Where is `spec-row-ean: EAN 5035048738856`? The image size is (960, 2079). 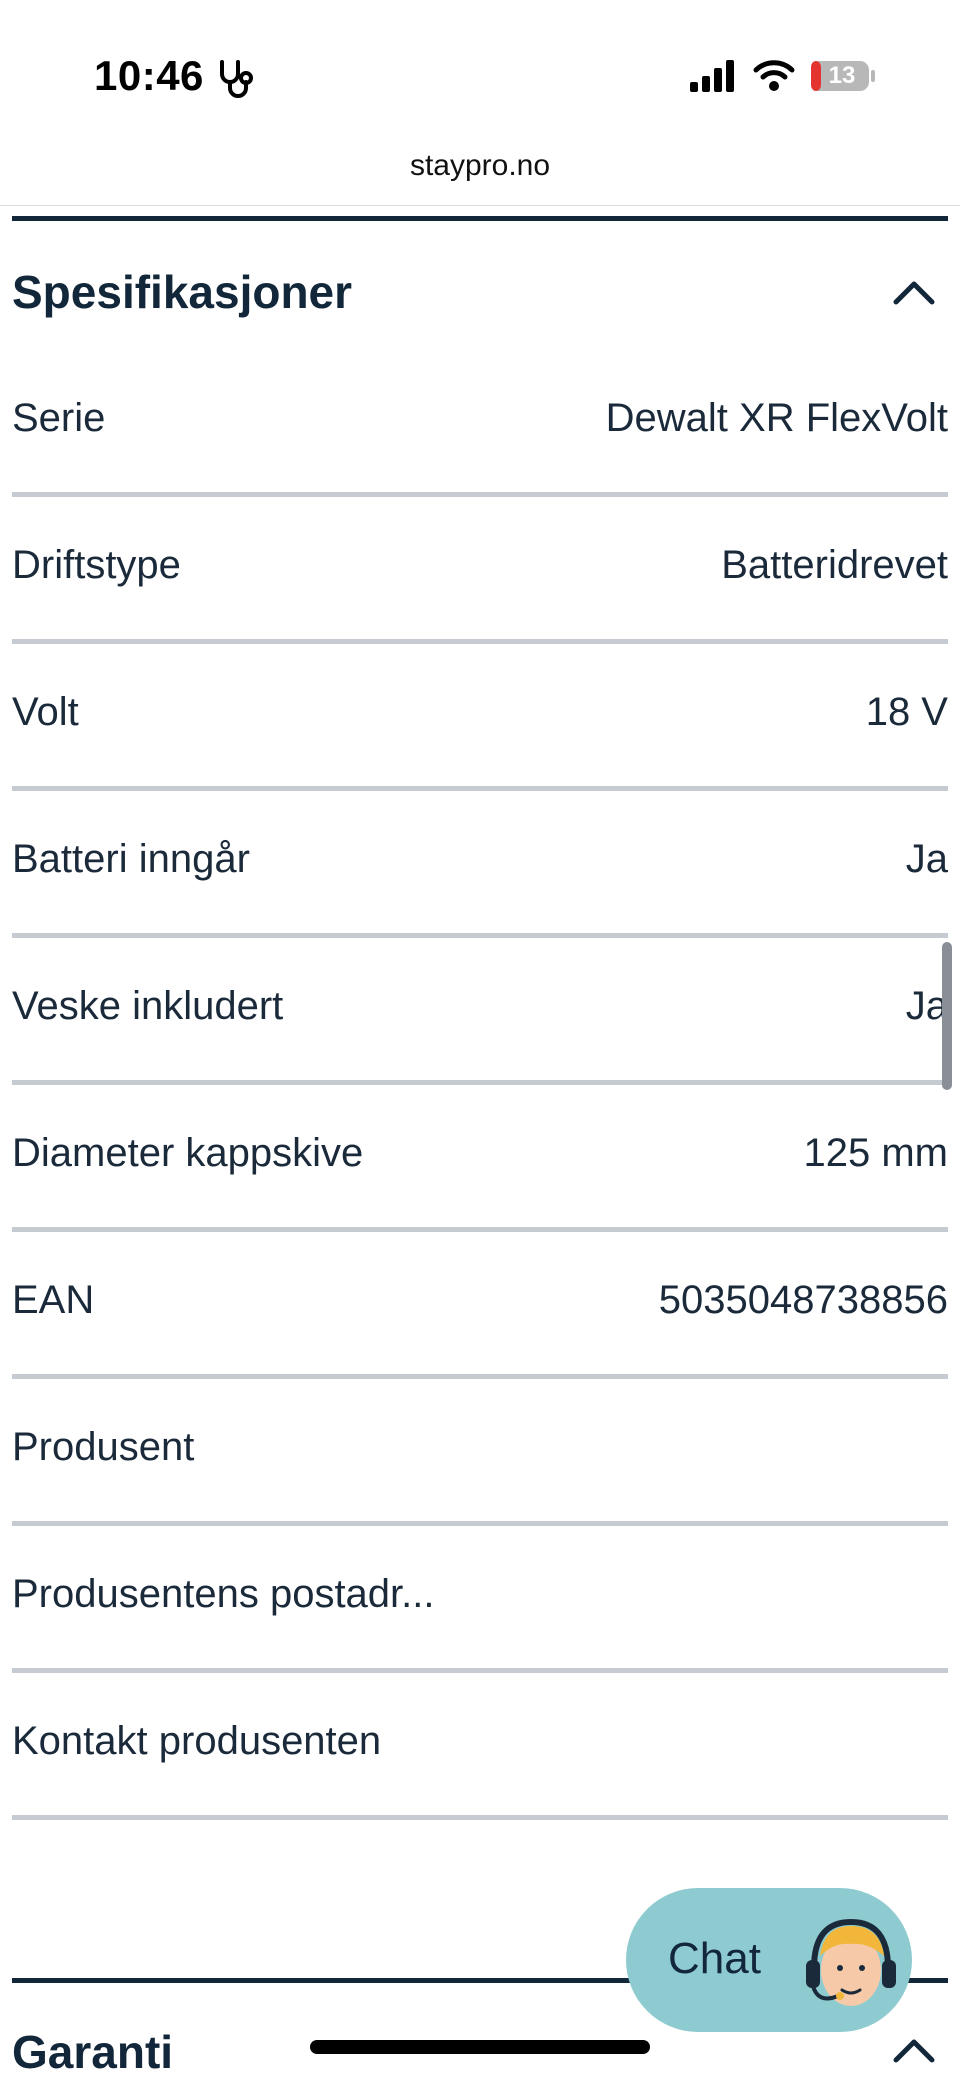
spec-row-ean: EAN 5035048738856 is located at coordinates (480, 1305).